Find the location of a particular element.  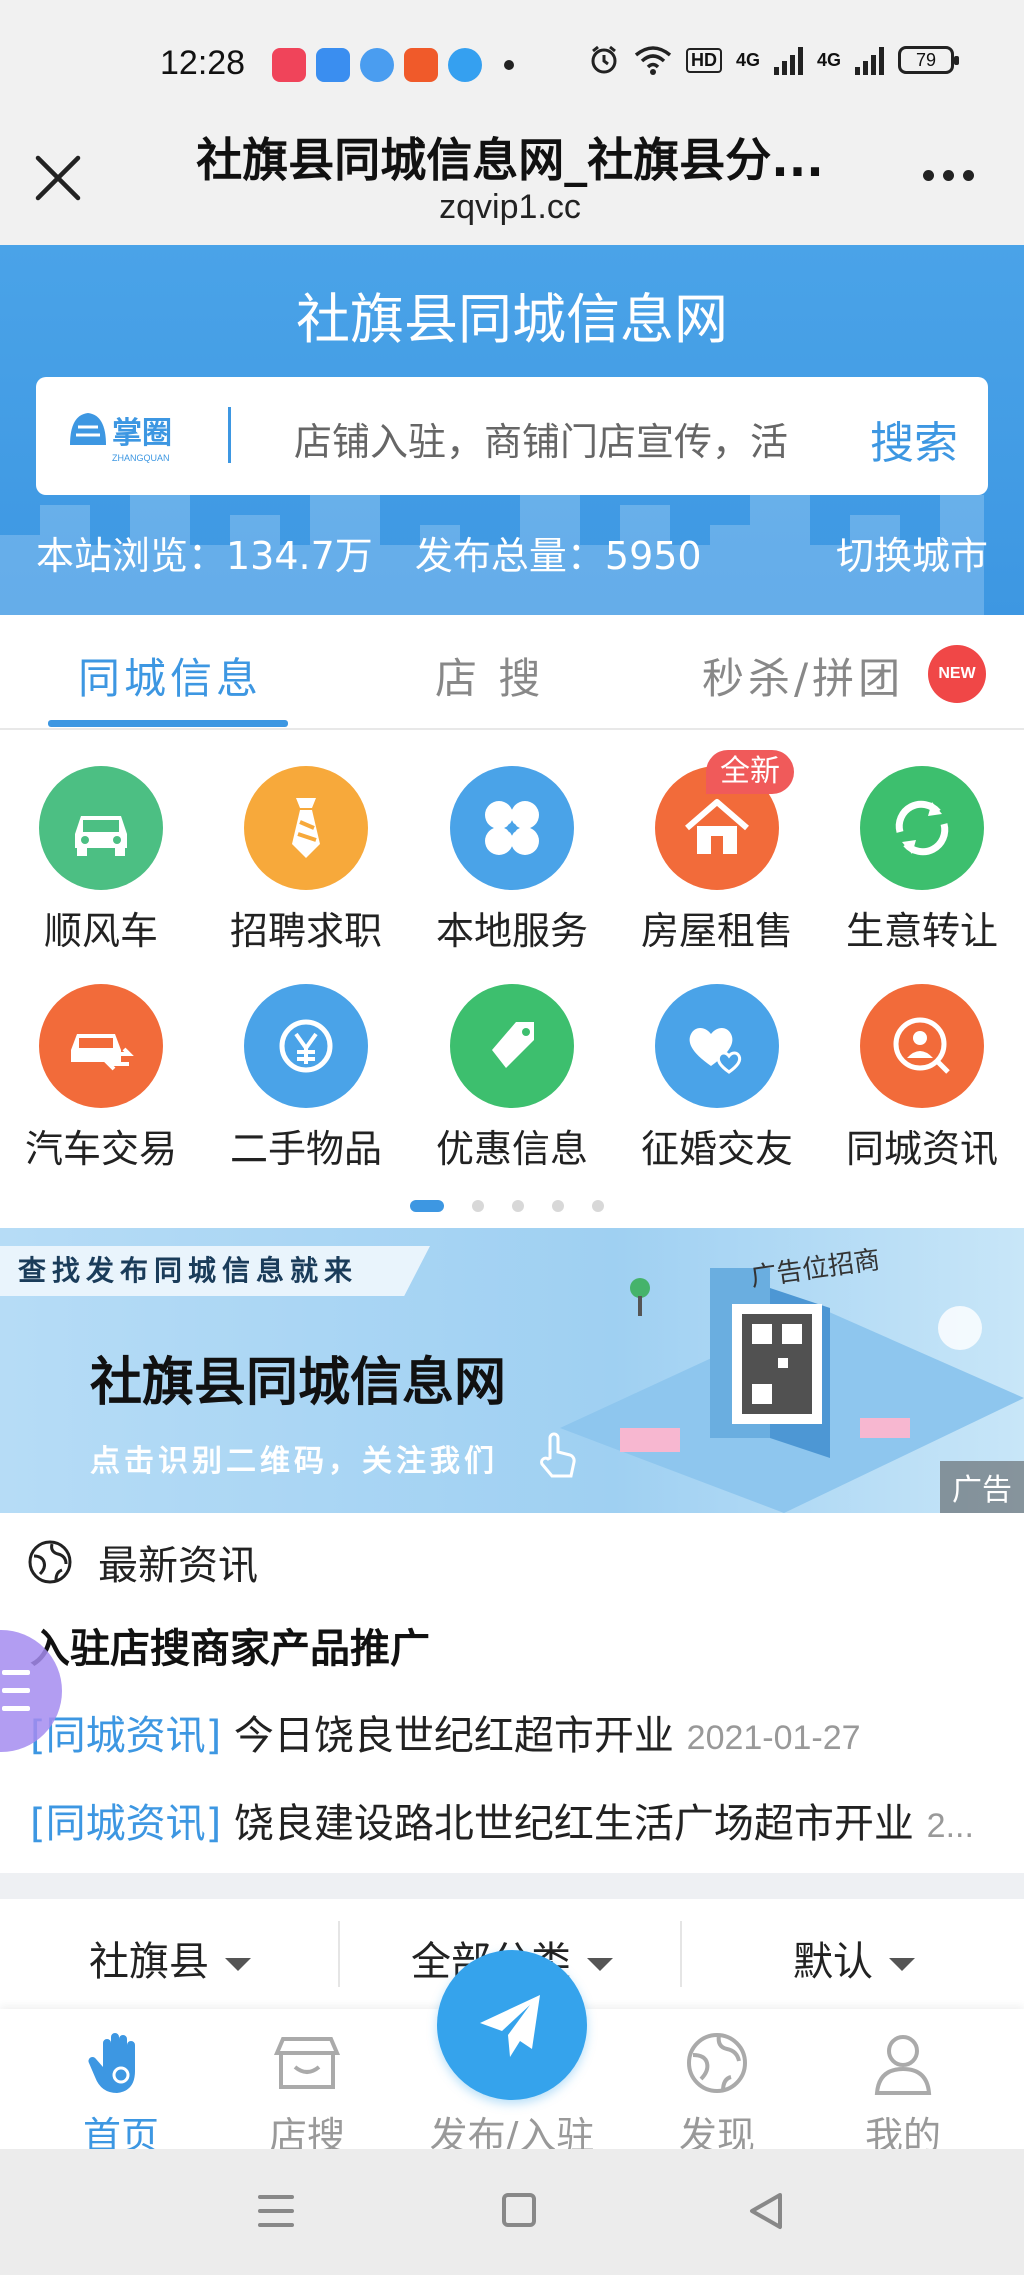

home-icon is located at coordinates (519, 2210).